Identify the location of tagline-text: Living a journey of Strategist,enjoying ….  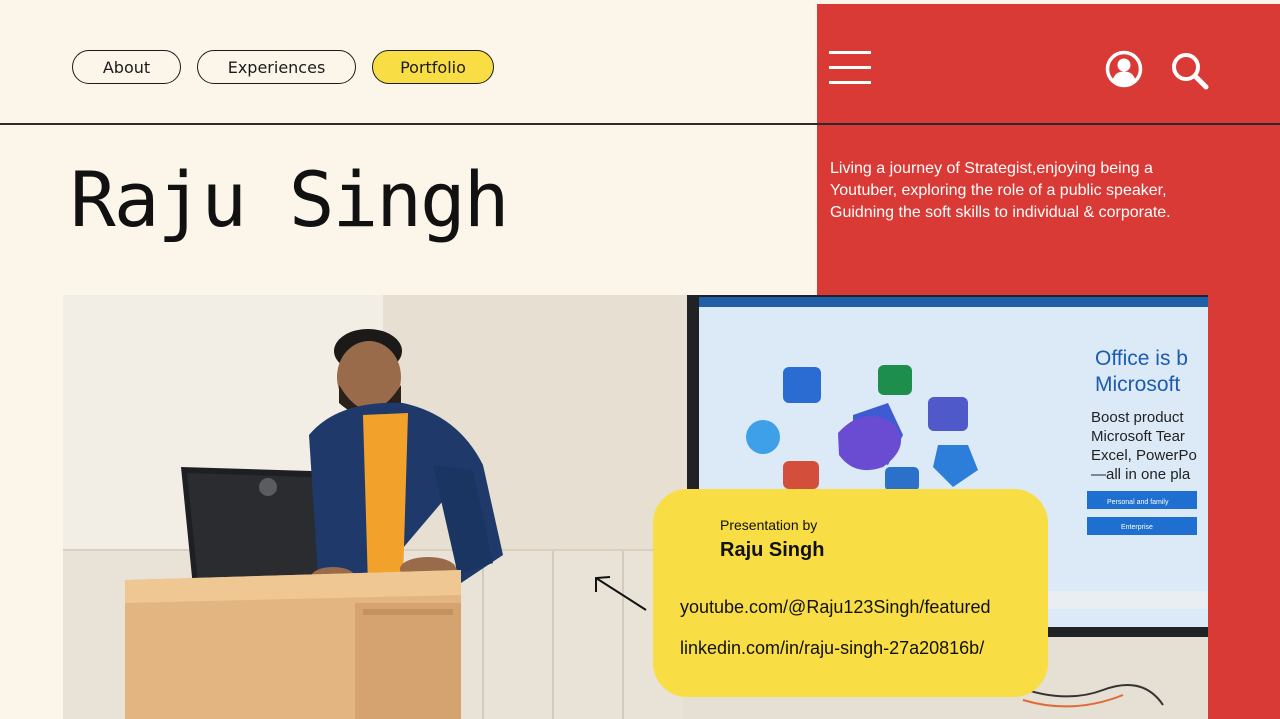
(1000, 190).